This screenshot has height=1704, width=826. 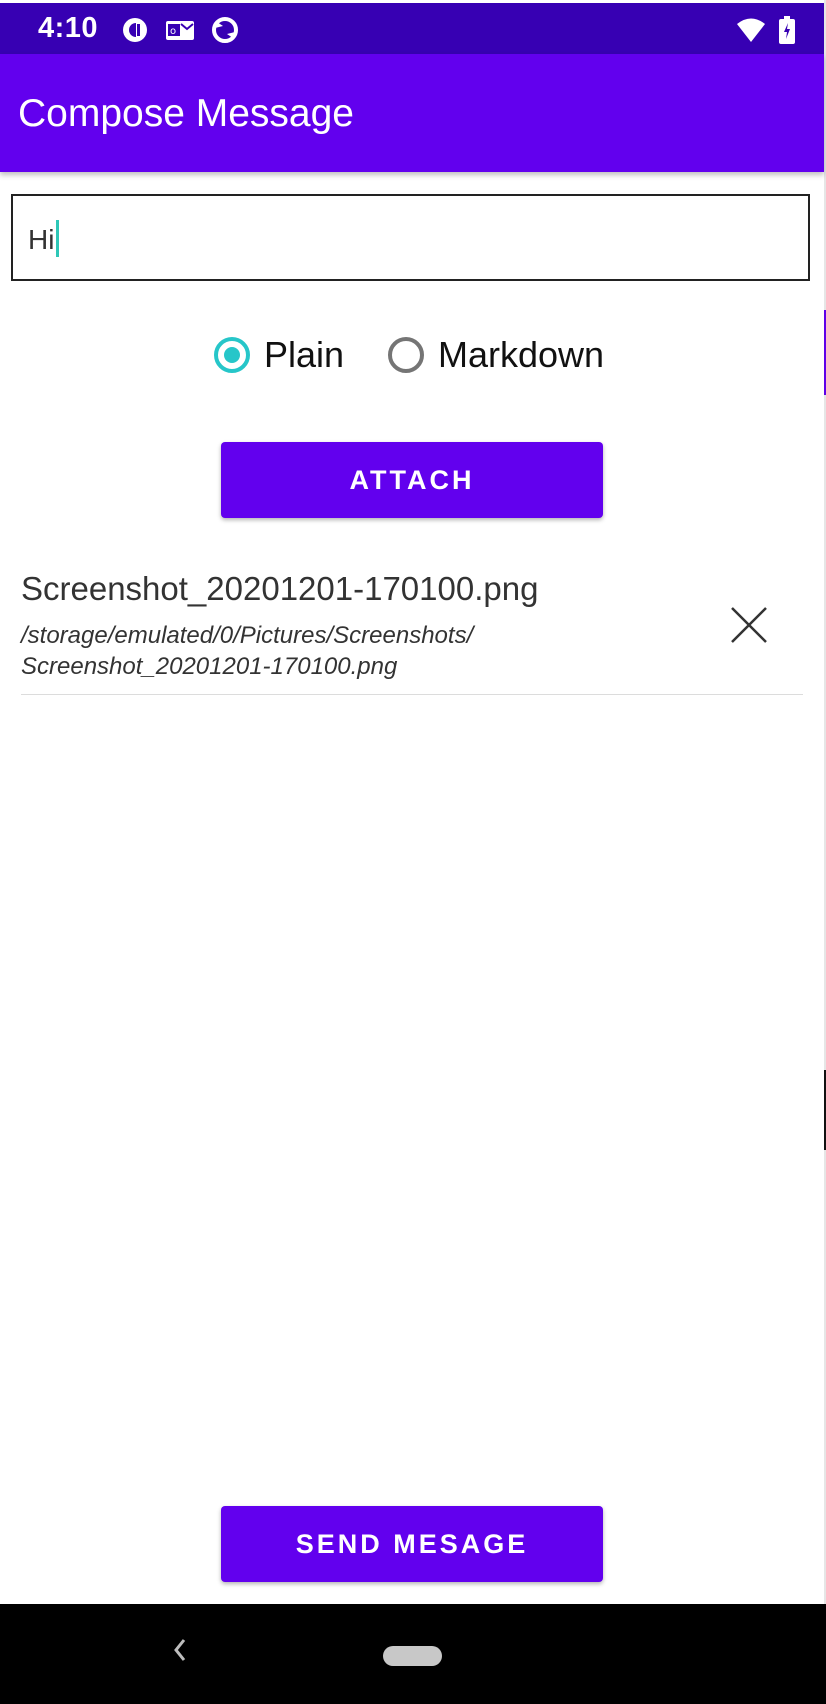 What do you see at coordinates (787, 32) in the screenshot?
I see `battery-icon` at bounding box center [787, 32].